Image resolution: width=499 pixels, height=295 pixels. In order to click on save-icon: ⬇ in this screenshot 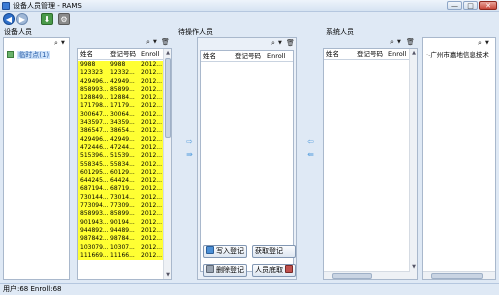, I will do `click(47, 19)`.